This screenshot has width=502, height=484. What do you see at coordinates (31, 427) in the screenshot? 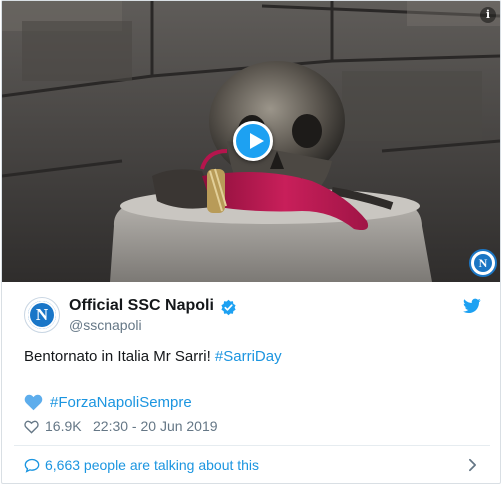
I see `heart-outline-icon` at bounding box center [31, 427].